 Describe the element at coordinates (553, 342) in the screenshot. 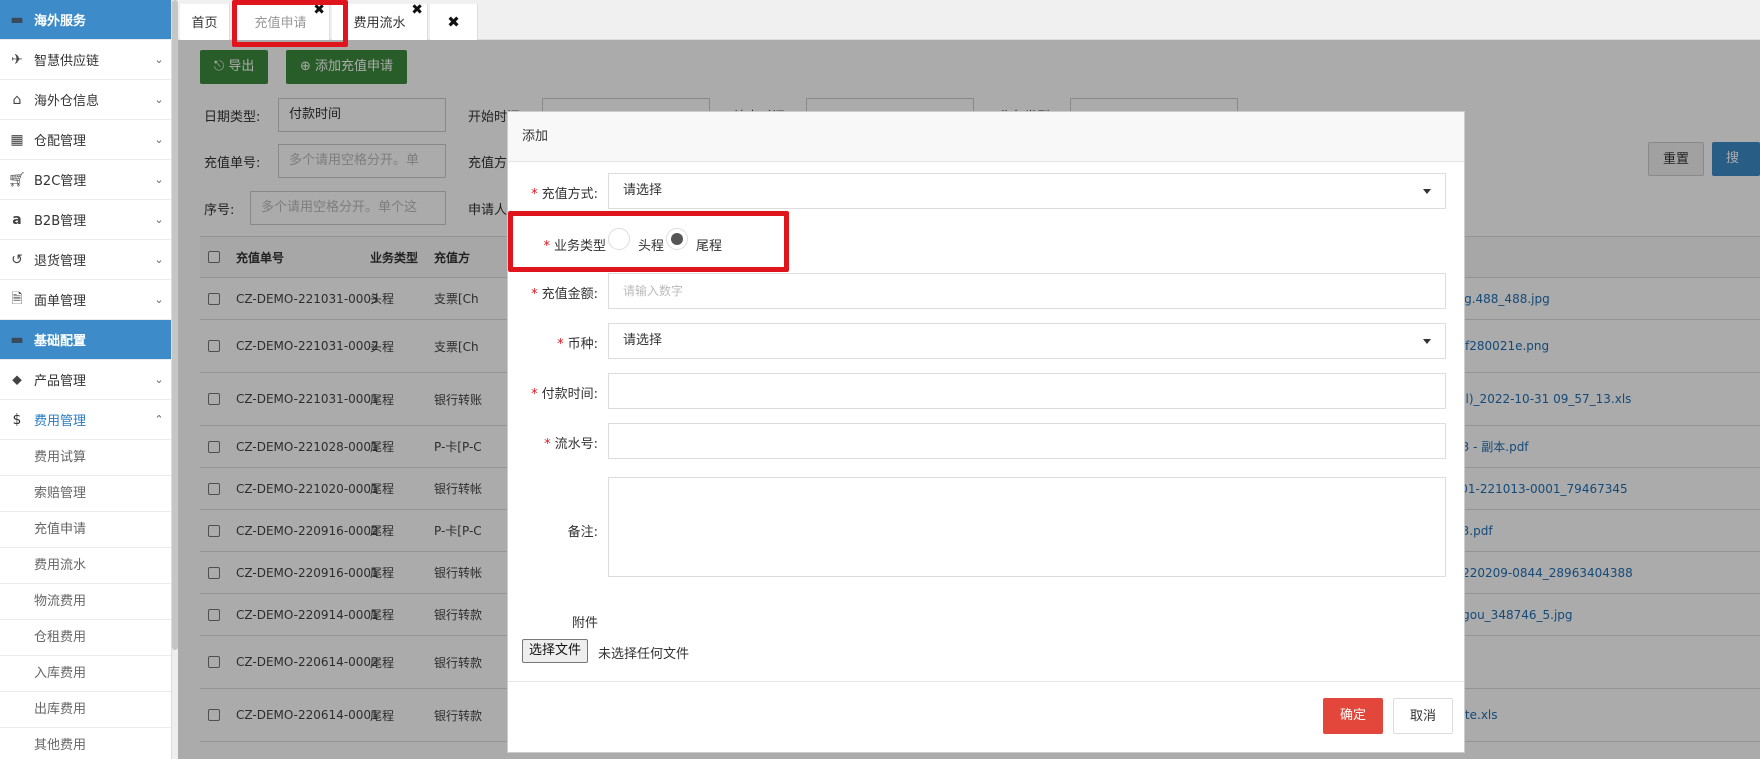

I see `currency-label: * 币种:` at that location.